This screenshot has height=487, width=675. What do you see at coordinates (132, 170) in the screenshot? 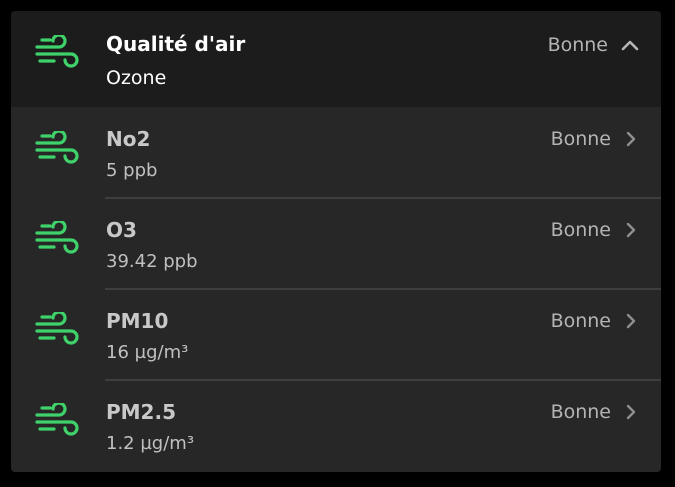
I see `item-value: 5 ppb` at bounding box center [132, 170].